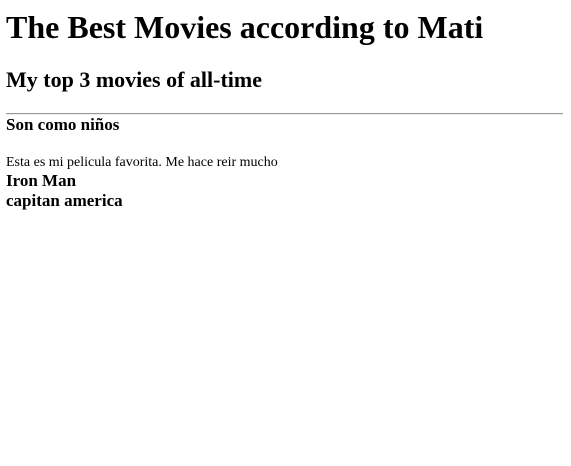 The image size is (571, 466). I want to click on page-title: The Best Movies according to Mati, so click(245, 27).